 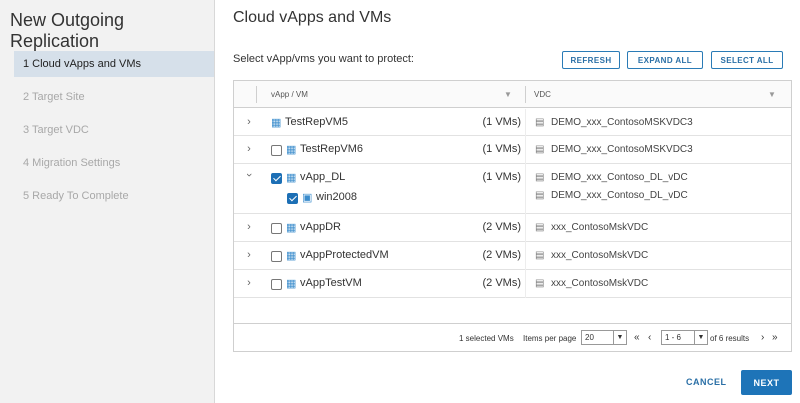 I want to click on wizard-title: New Outgoing Replication, so click(x=67, y=30).